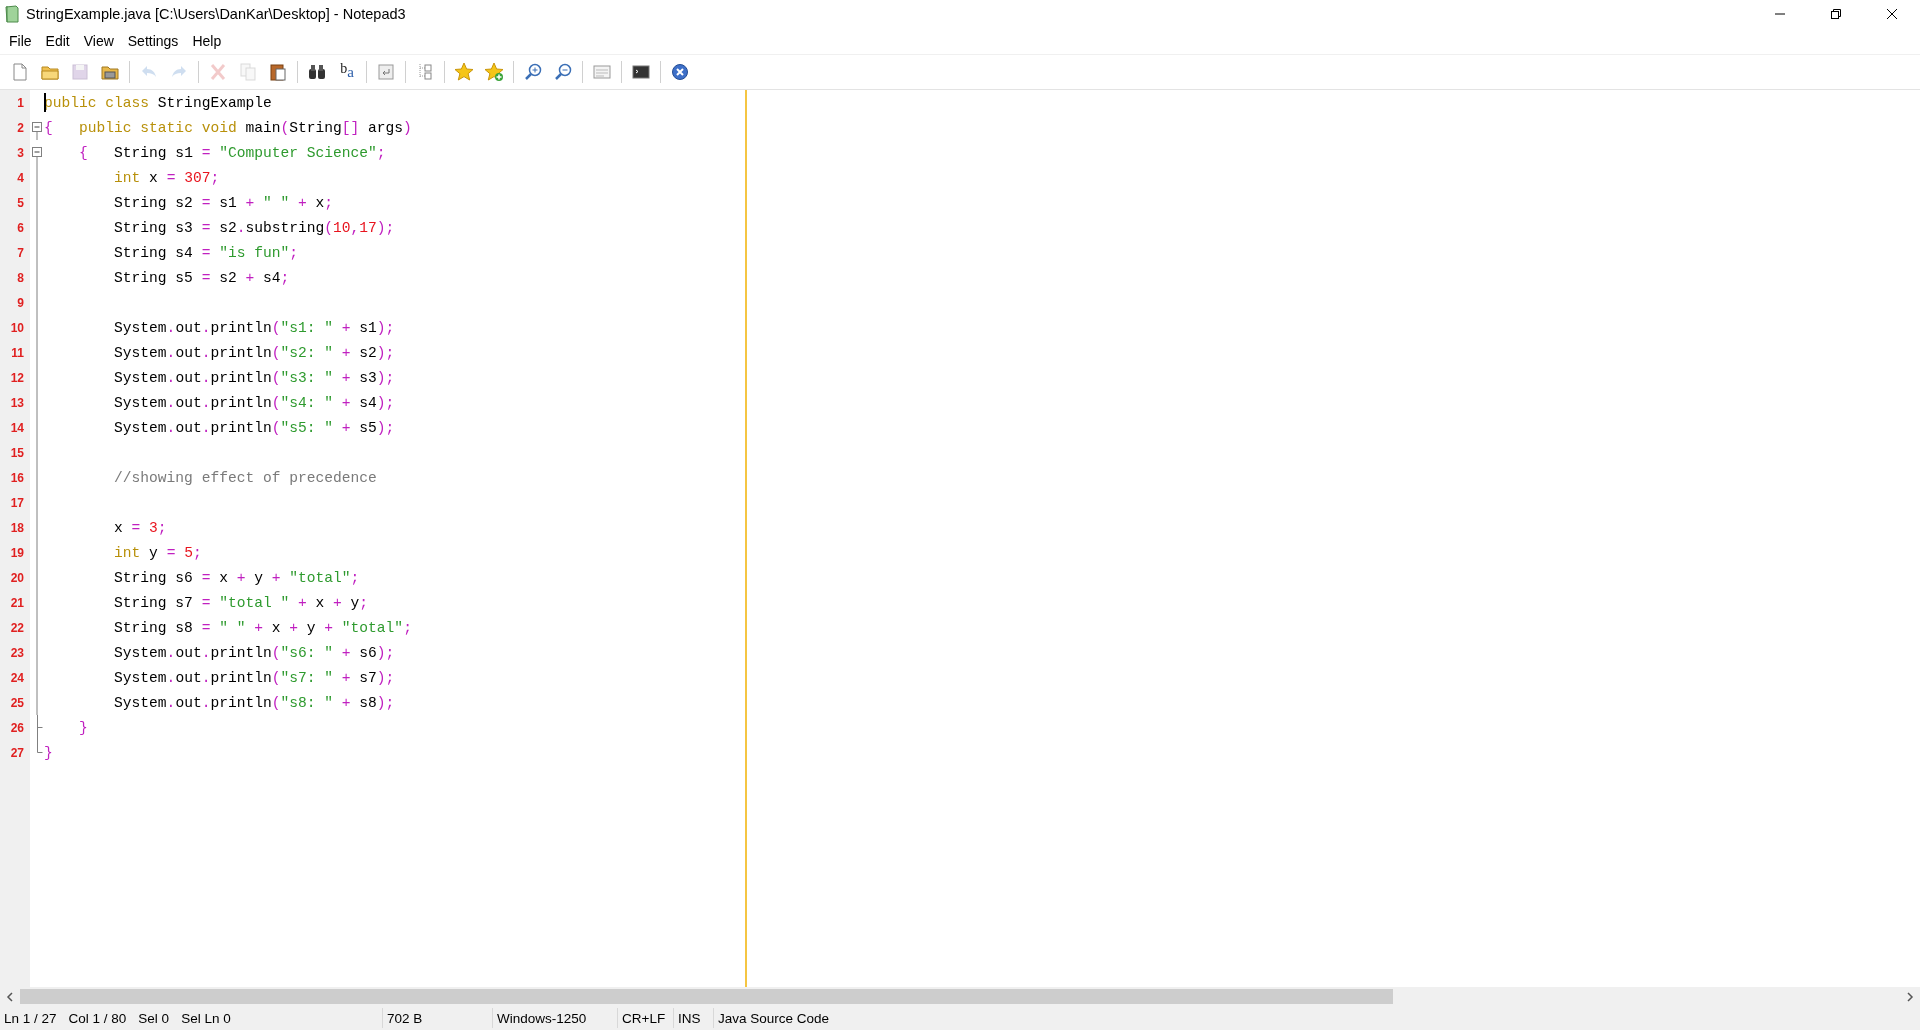  Describe the element at coordinates (153, 41) in the screenshot. I see `menu-item: Settings` at that location.